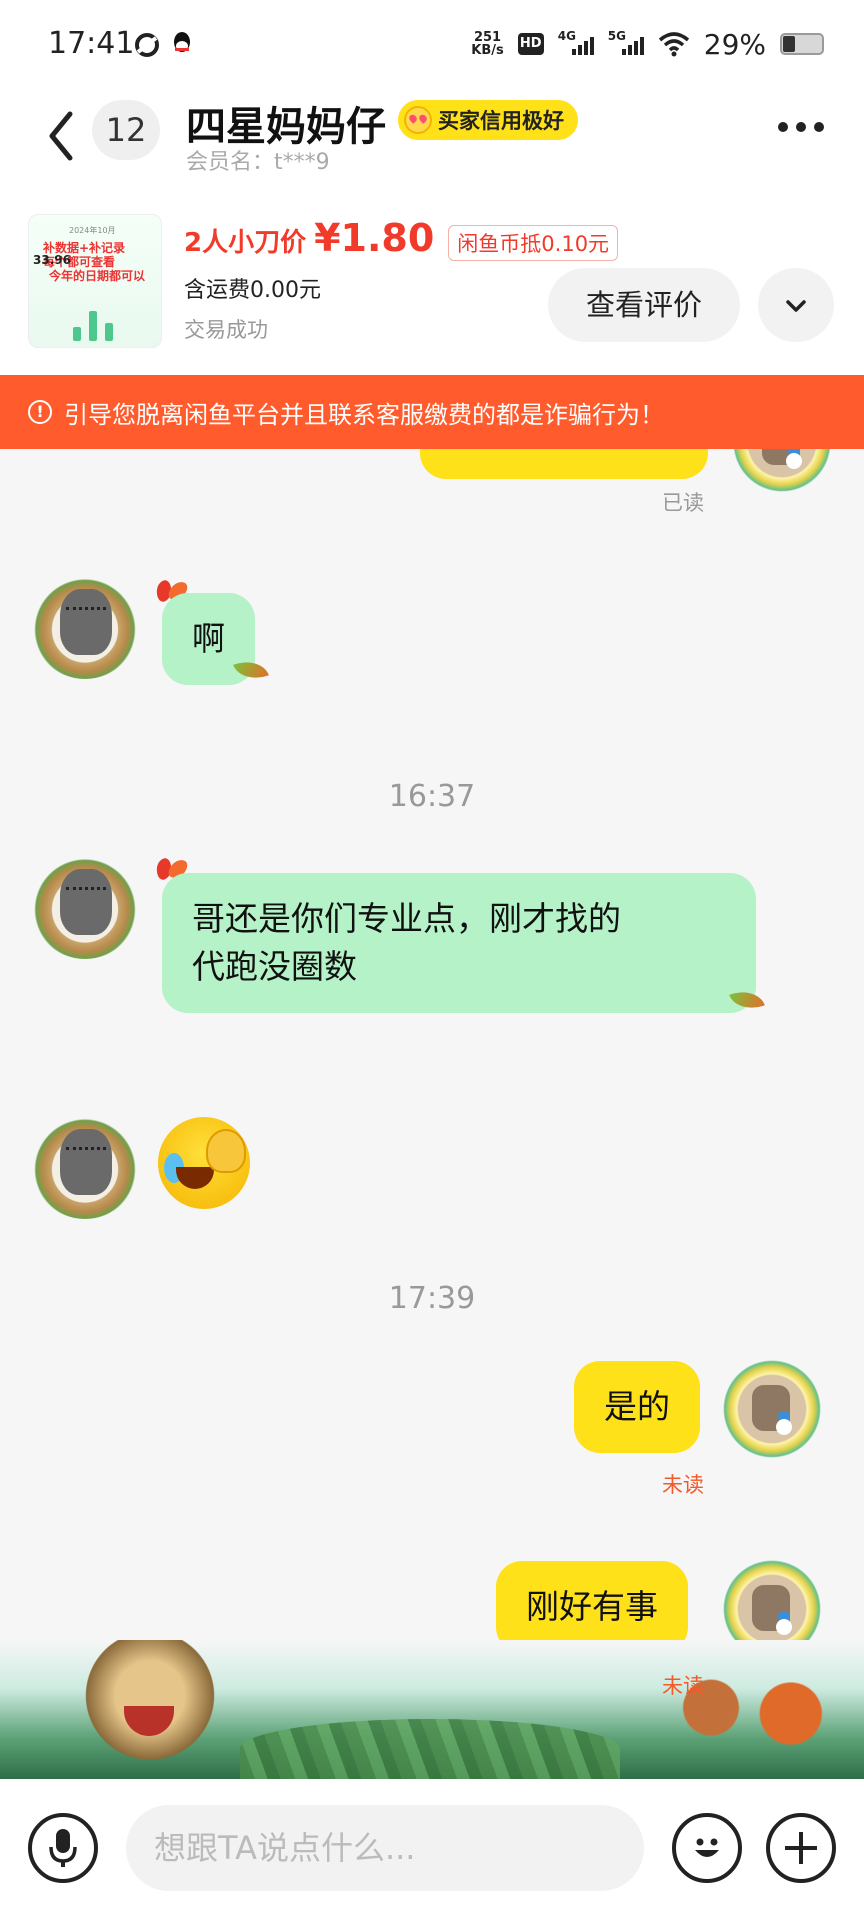  What do you see at coordinates (734, 44) in the screenshot?
I see `battery-percent: 29%` at bounding box center [734, 44].